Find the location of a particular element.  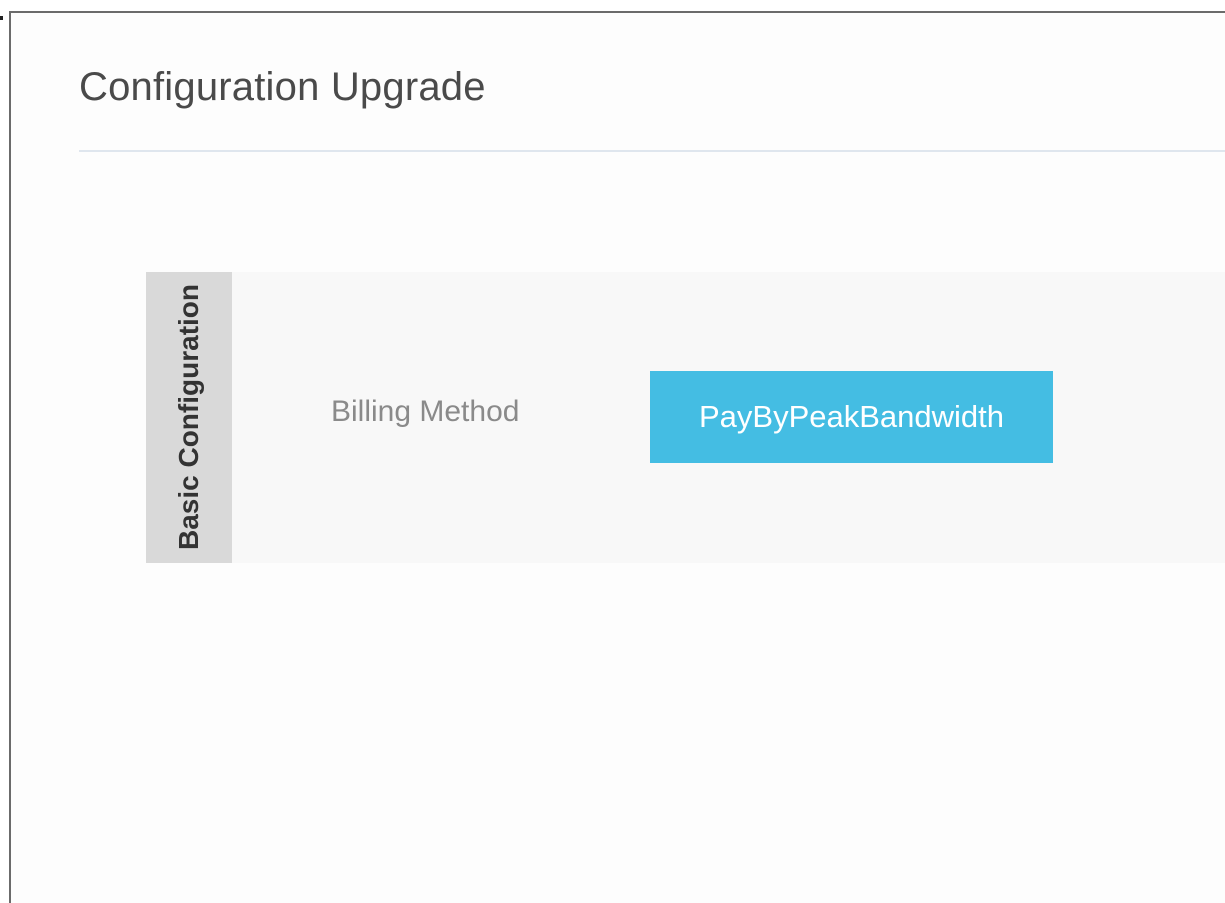

section-tab-label: Basic Configuration is located at coordinates (188, 417).